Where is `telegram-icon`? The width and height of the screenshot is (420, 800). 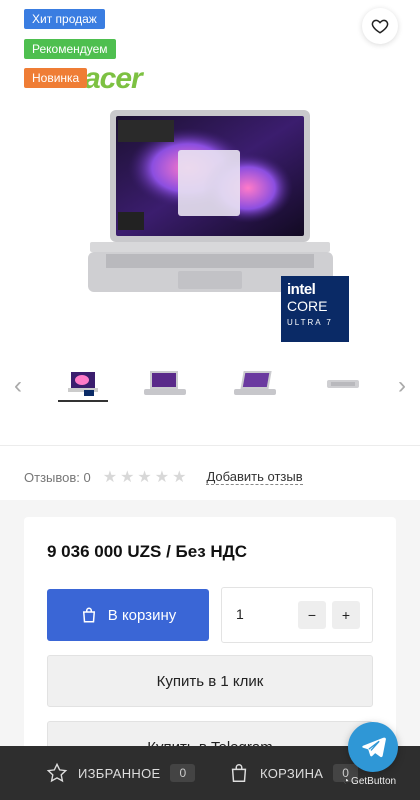
telegram-icon is located at coordinates (374, 747).